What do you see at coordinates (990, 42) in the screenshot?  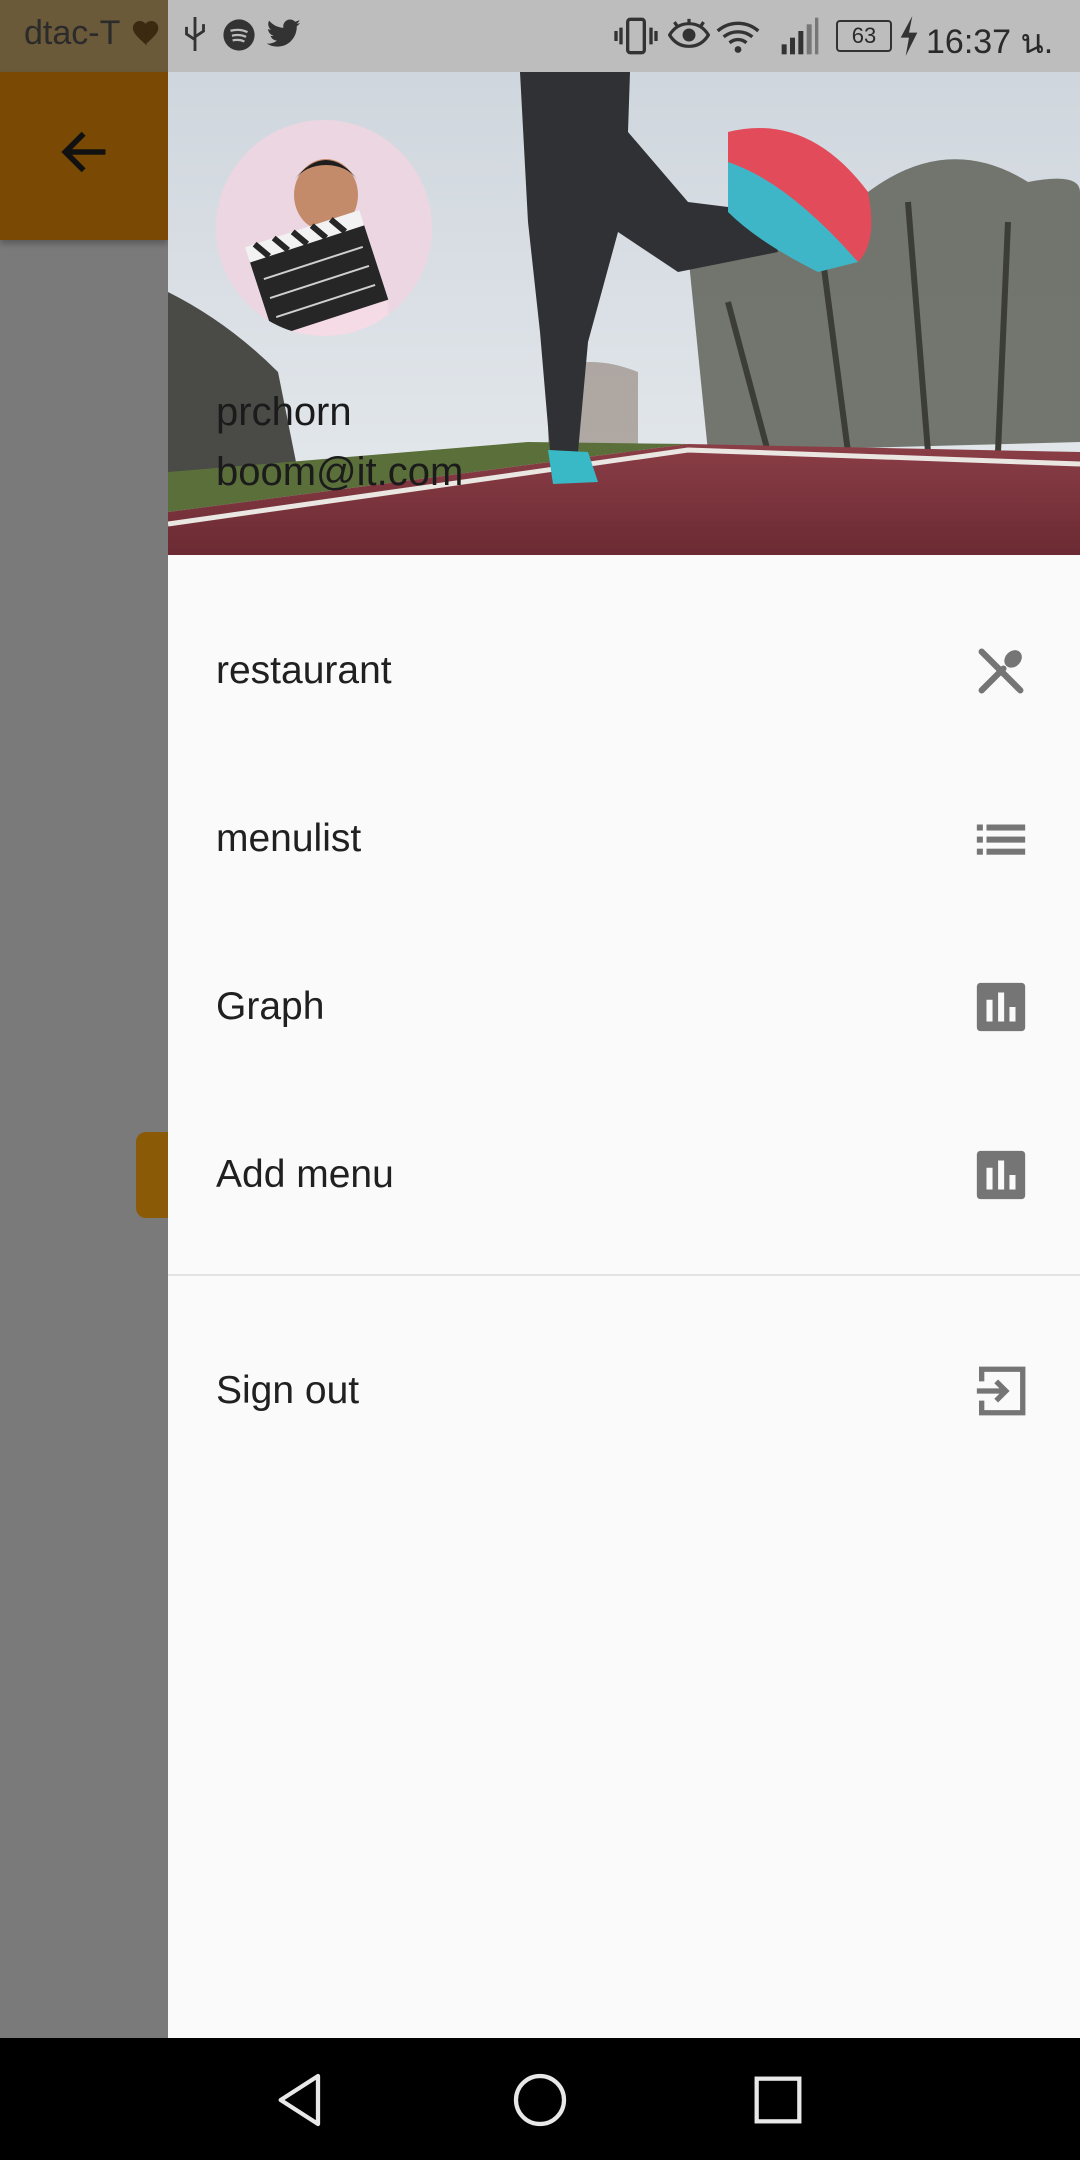 I see `clock: 16:37 น.` at bounding box center [990, 42].